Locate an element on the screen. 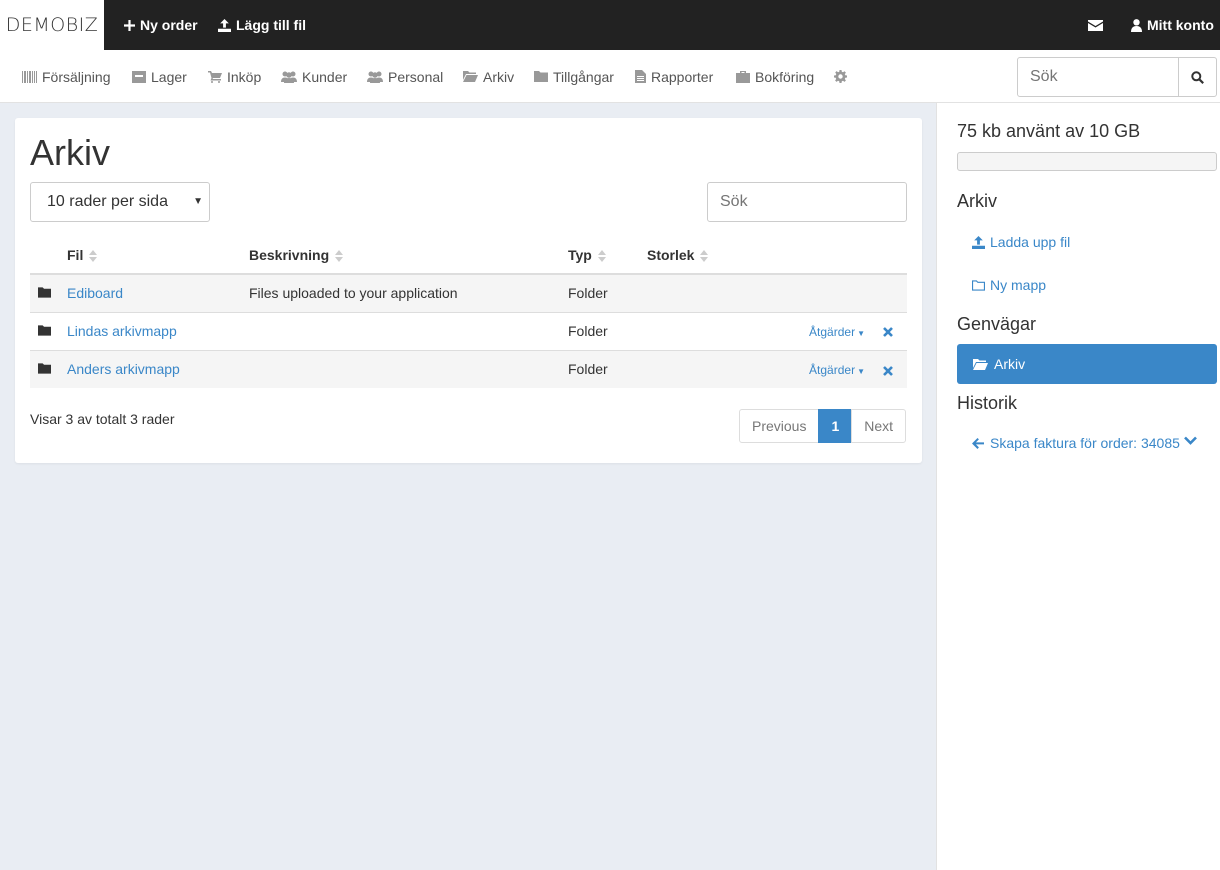 The width and height of the screenshot is (1220, 870). search-icon is located at coordinates (1197, 77).